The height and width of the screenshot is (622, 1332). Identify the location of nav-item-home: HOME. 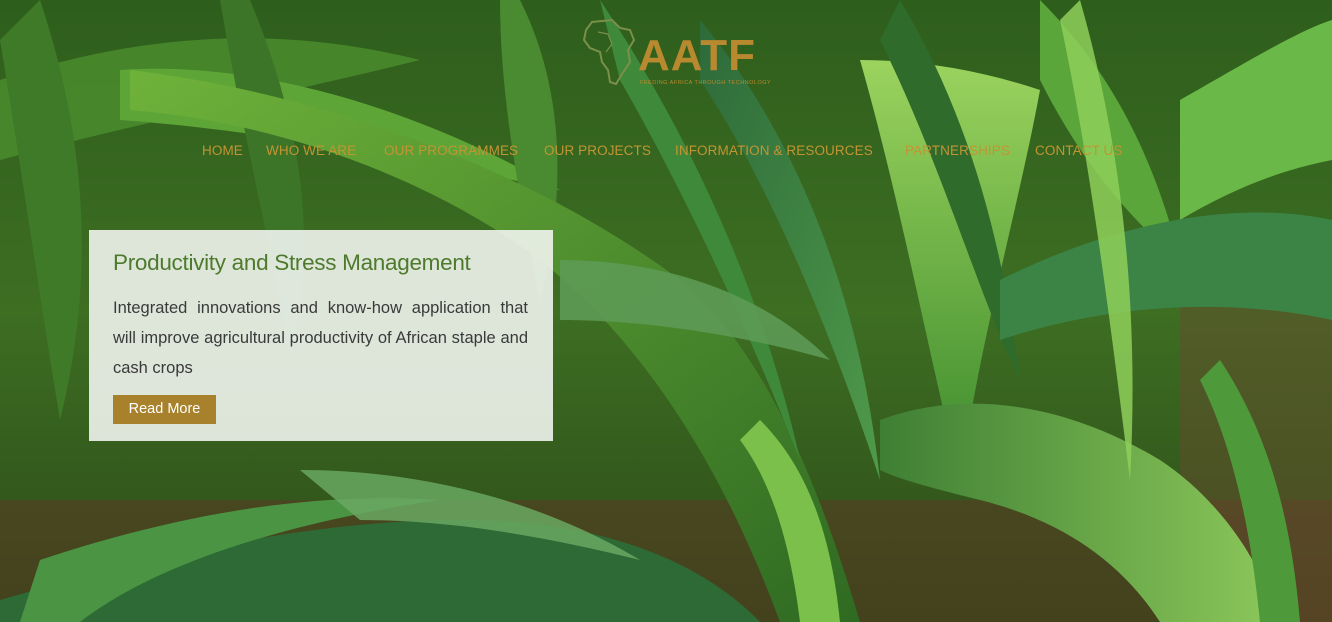
(222, 150).